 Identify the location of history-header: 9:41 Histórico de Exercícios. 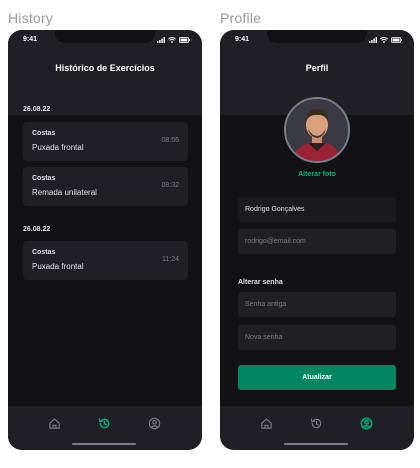
(105, 72).